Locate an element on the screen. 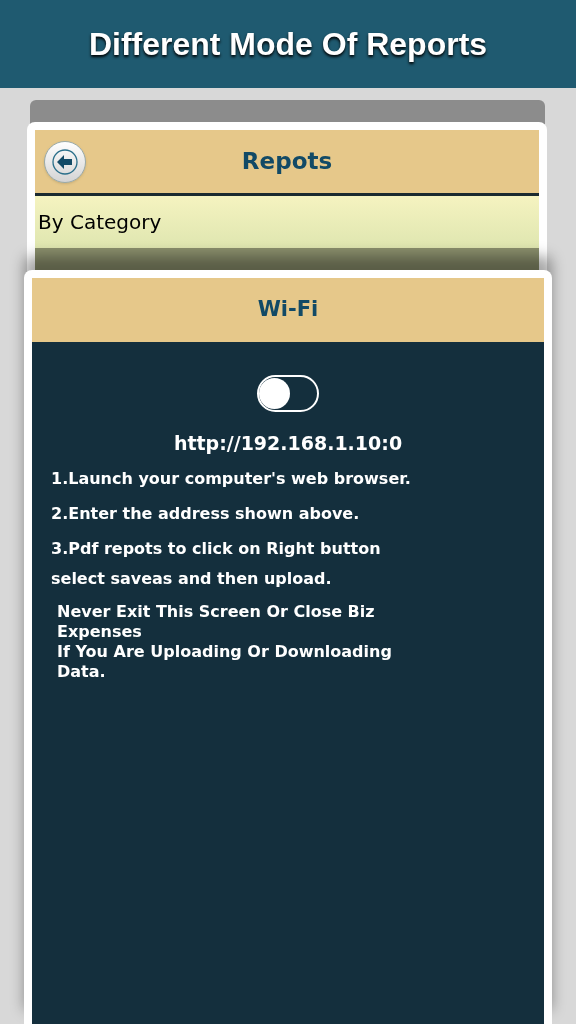  wifi-toggle is located at coordinates (288, 393).